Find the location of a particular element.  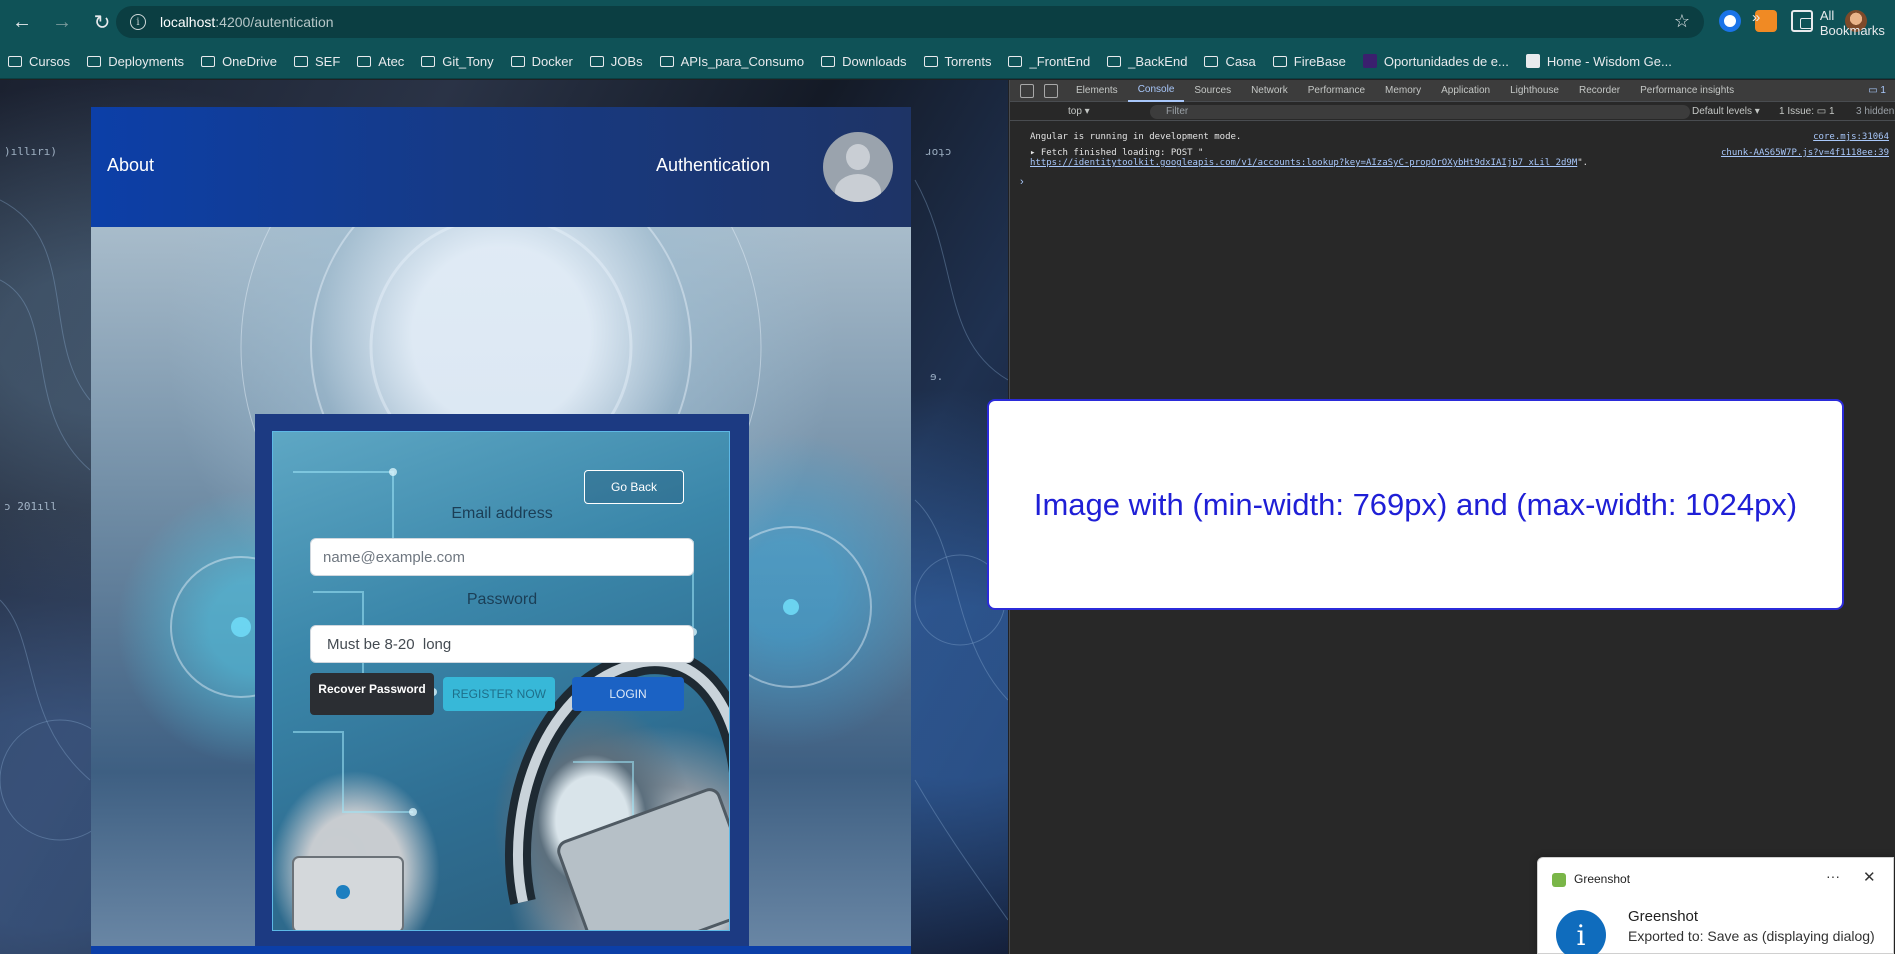

bookmark-item: Atec is located at coordinates (380, 61).